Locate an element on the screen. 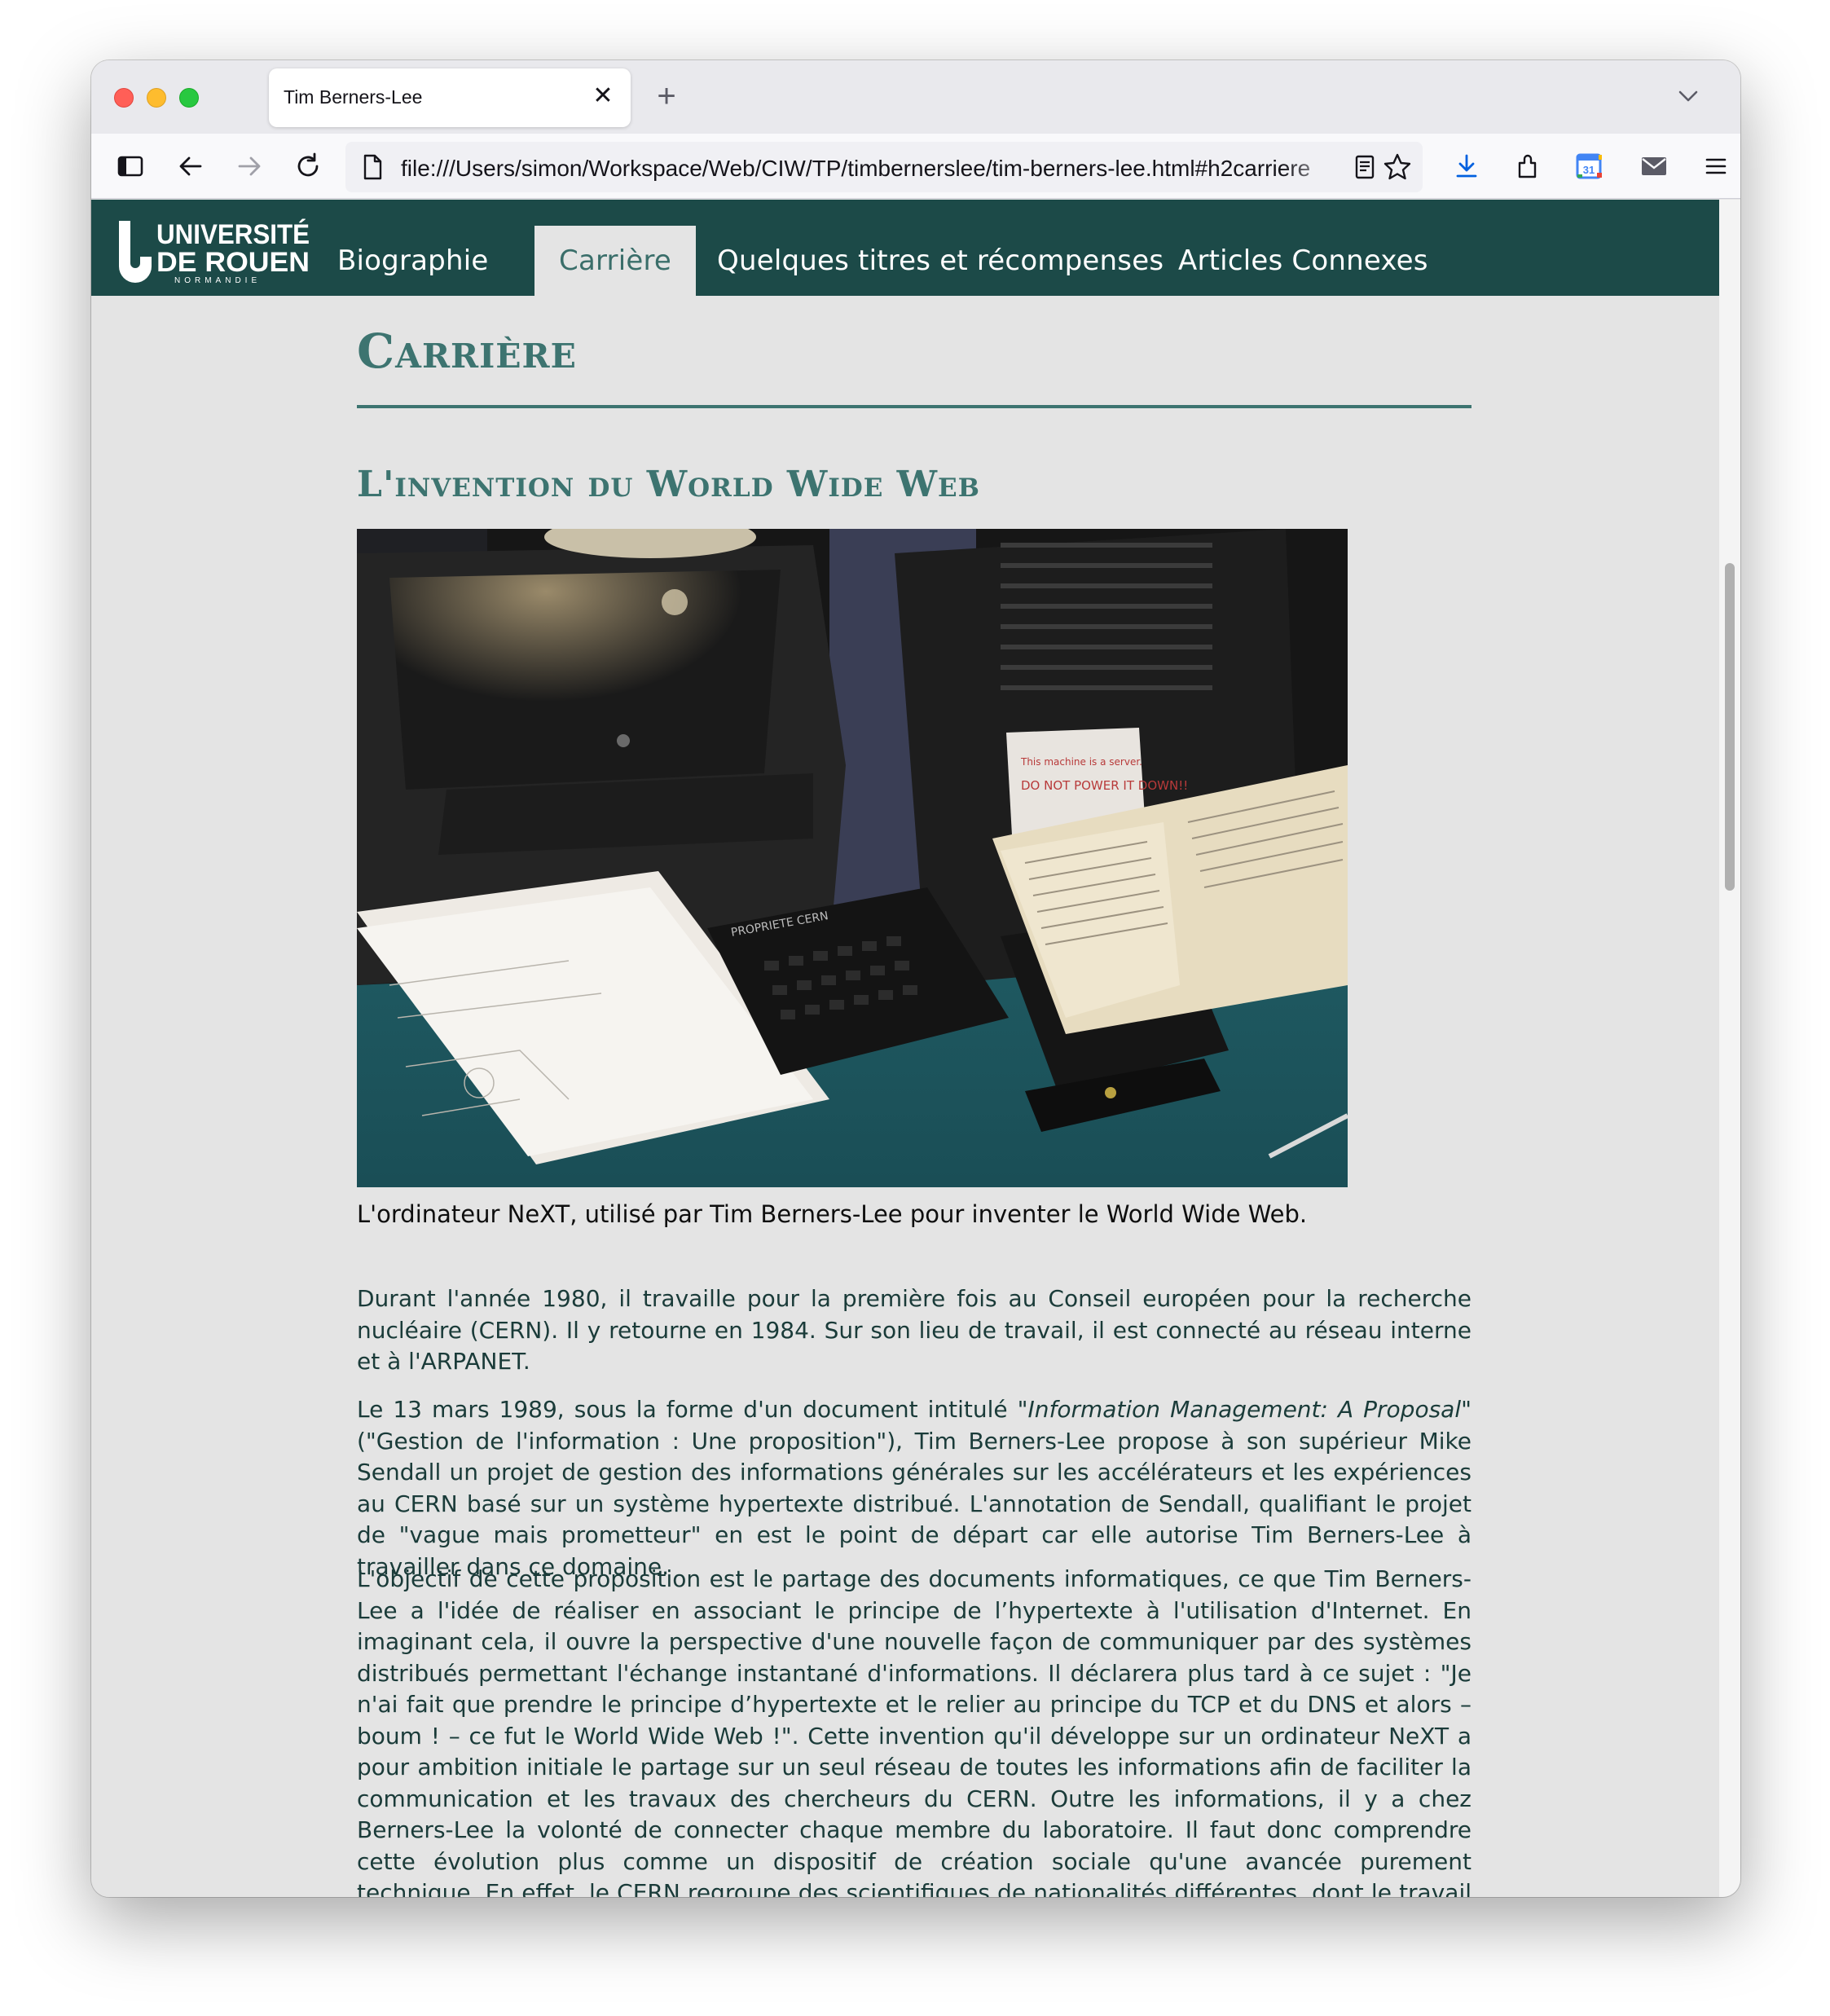 The image size is (1830, 2016). tab-strip: Tim Berners-Lee ✕ + is located at coordinates (915, 97).